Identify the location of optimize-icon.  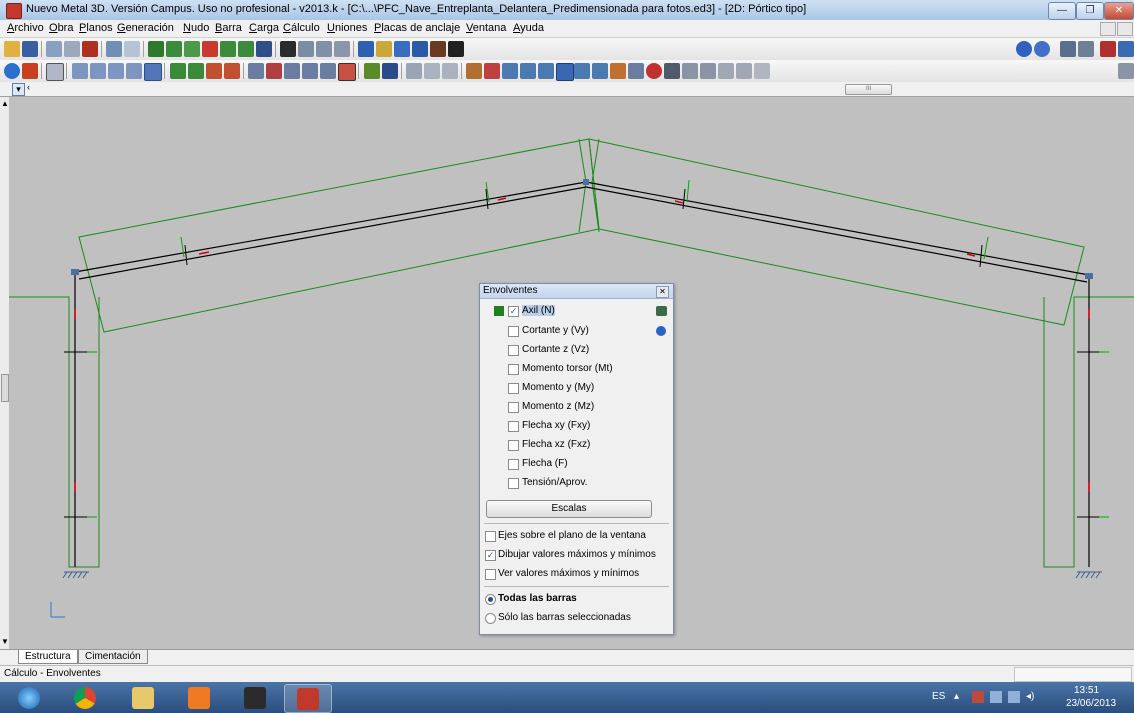
(618, 71).